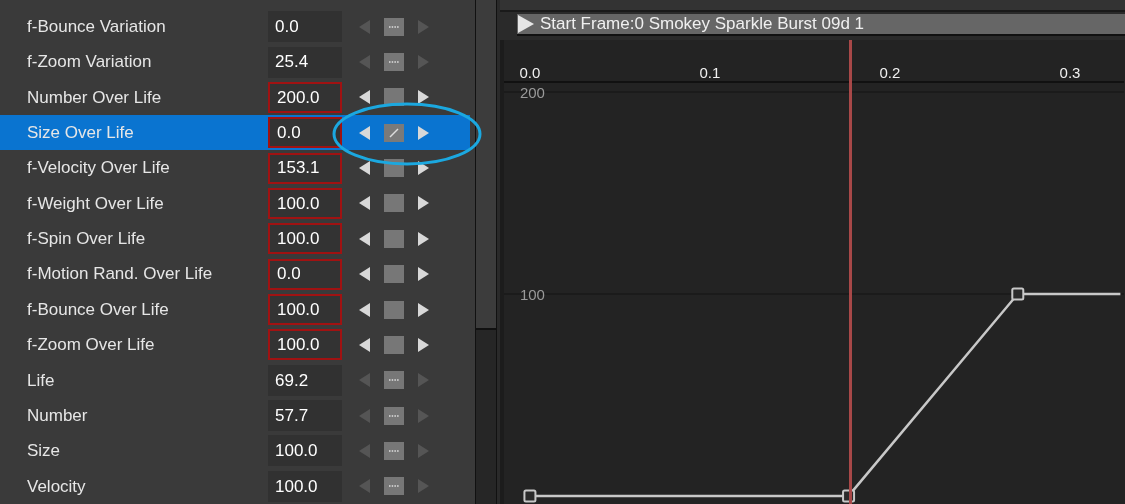 The height and width of the screenshot is (504, 1125). I want to click on play-icon, so click(526, 24).